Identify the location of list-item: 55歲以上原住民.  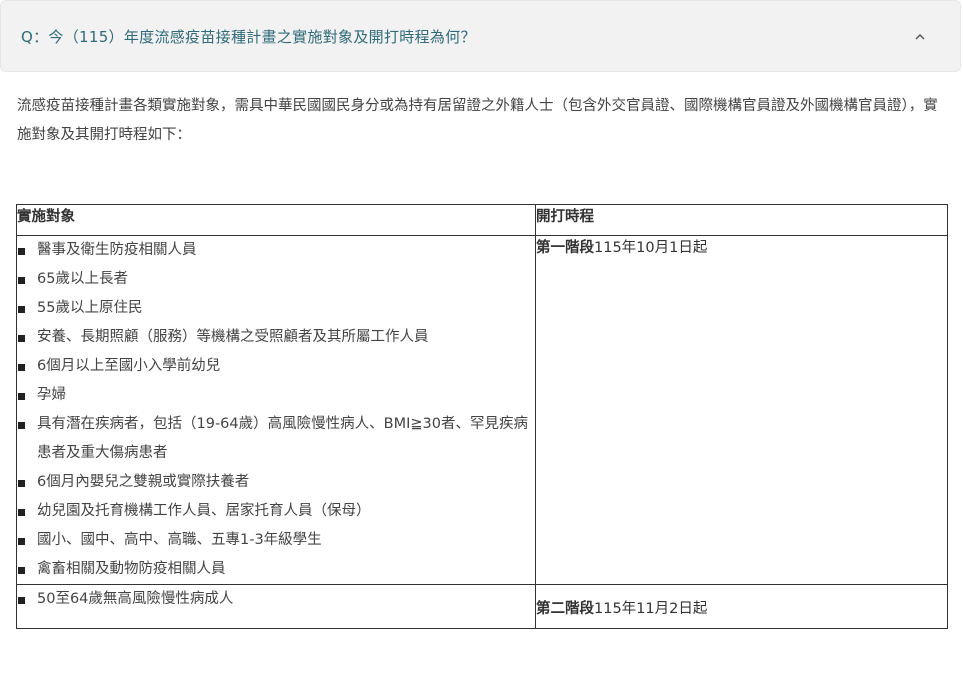
(276, 308).